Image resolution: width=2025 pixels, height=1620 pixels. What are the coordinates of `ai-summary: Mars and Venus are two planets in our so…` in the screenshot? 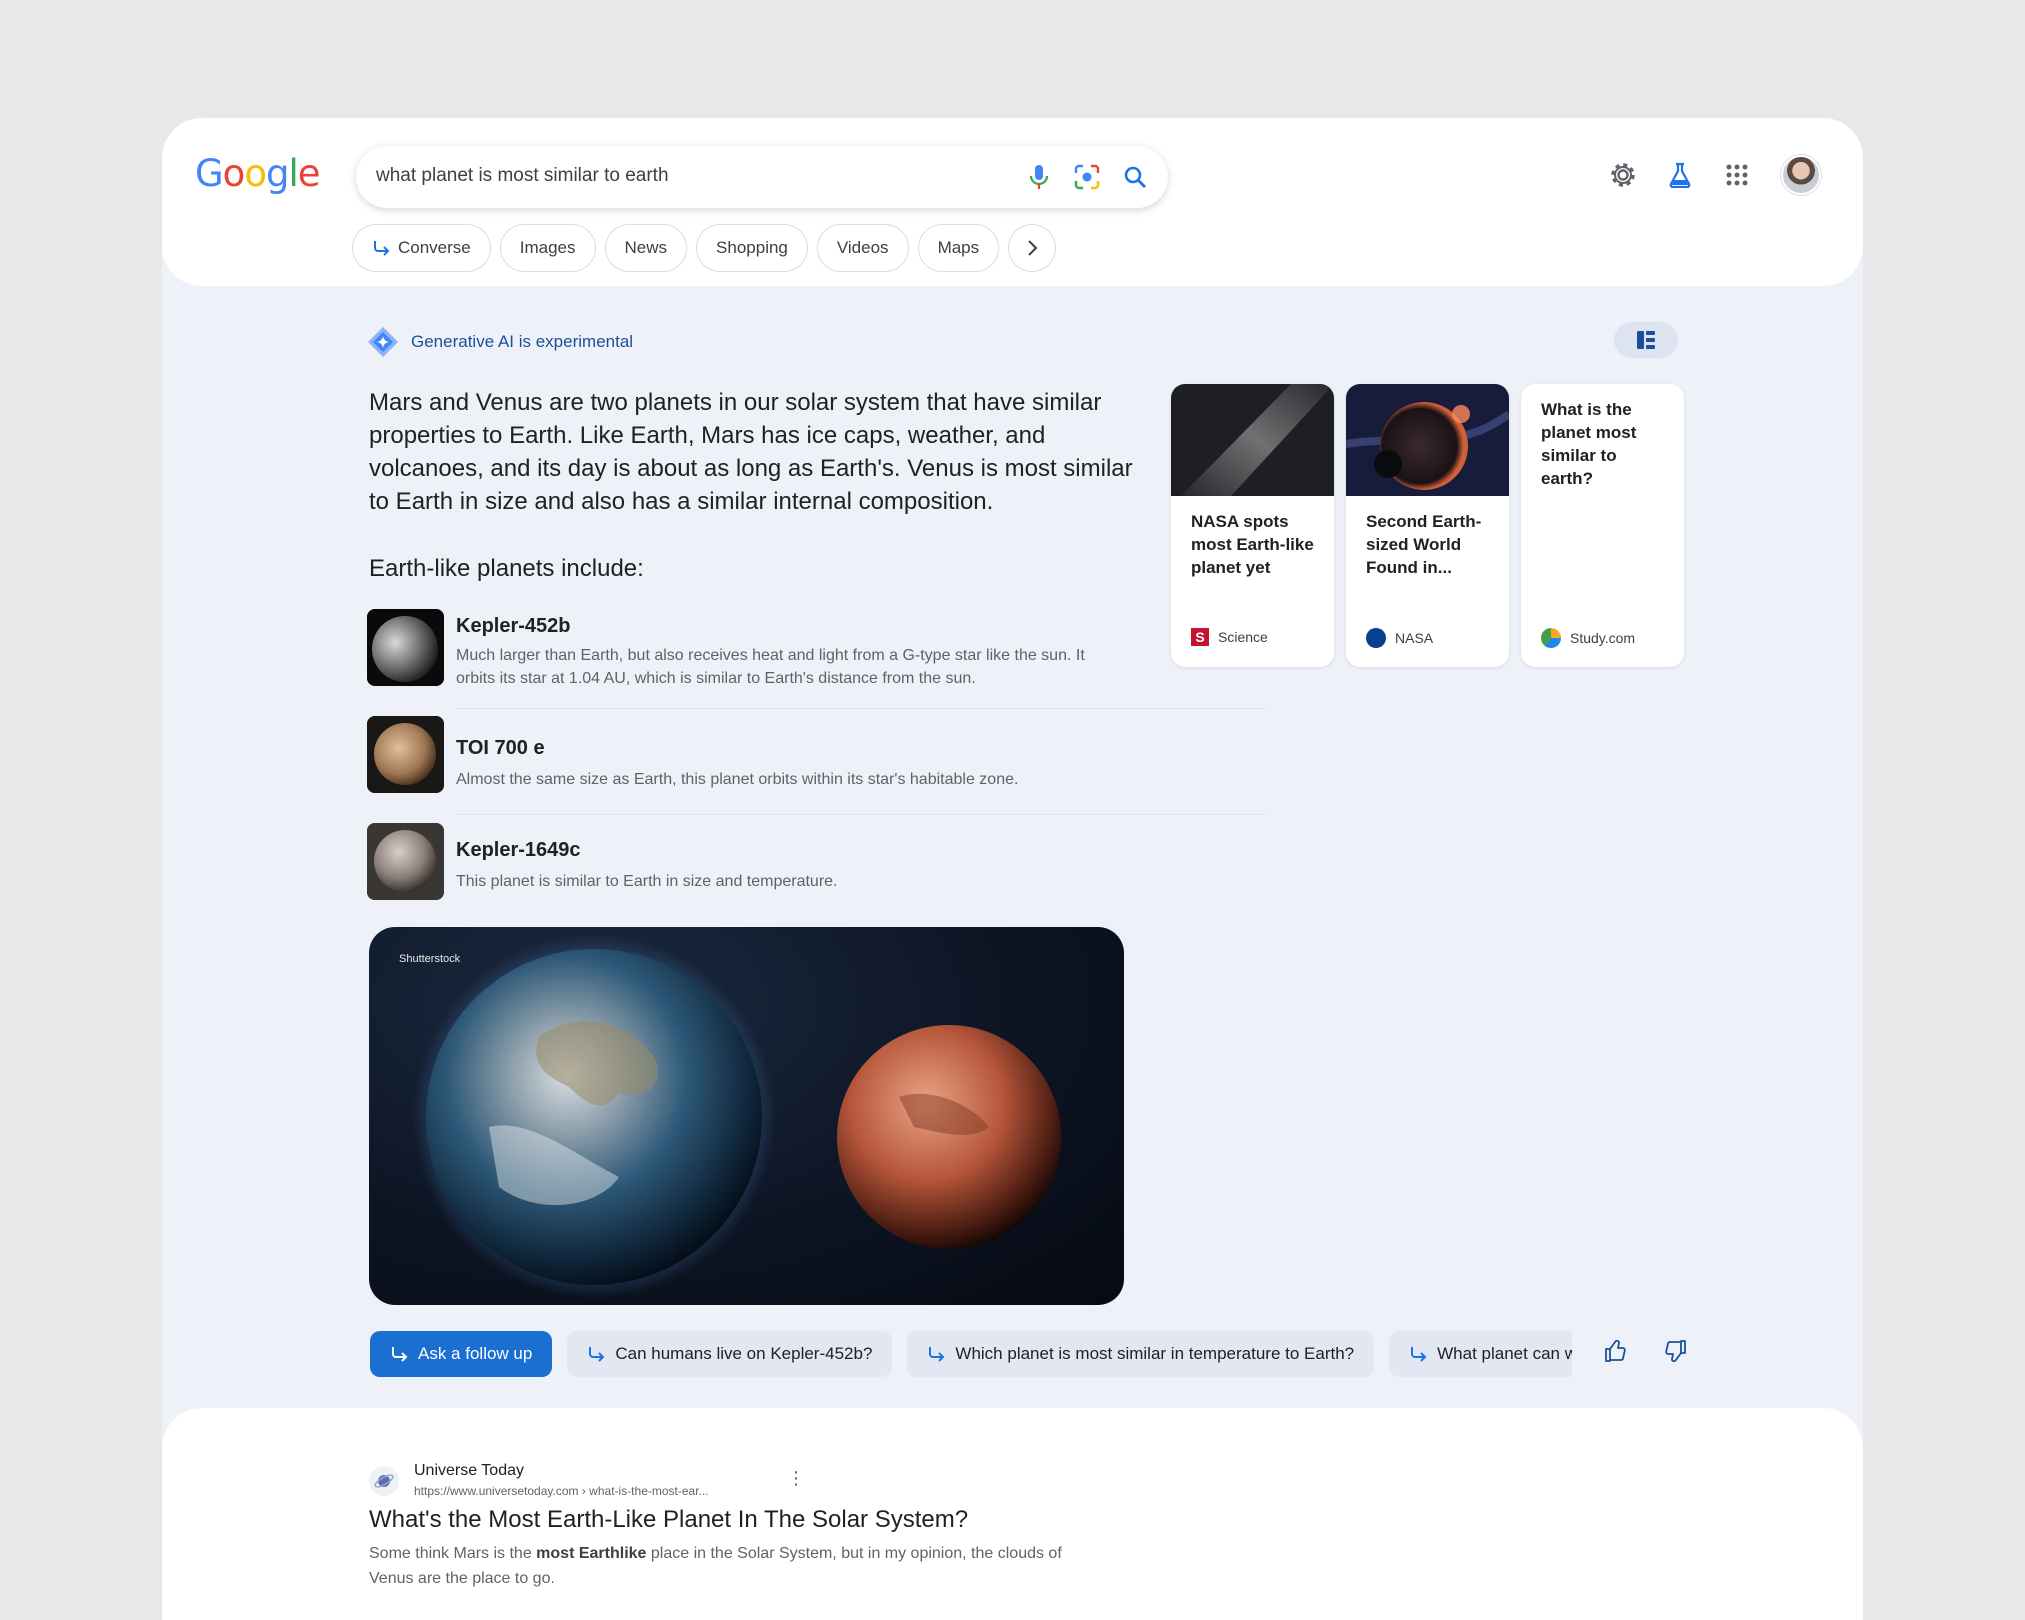 It's located at (751, 452).